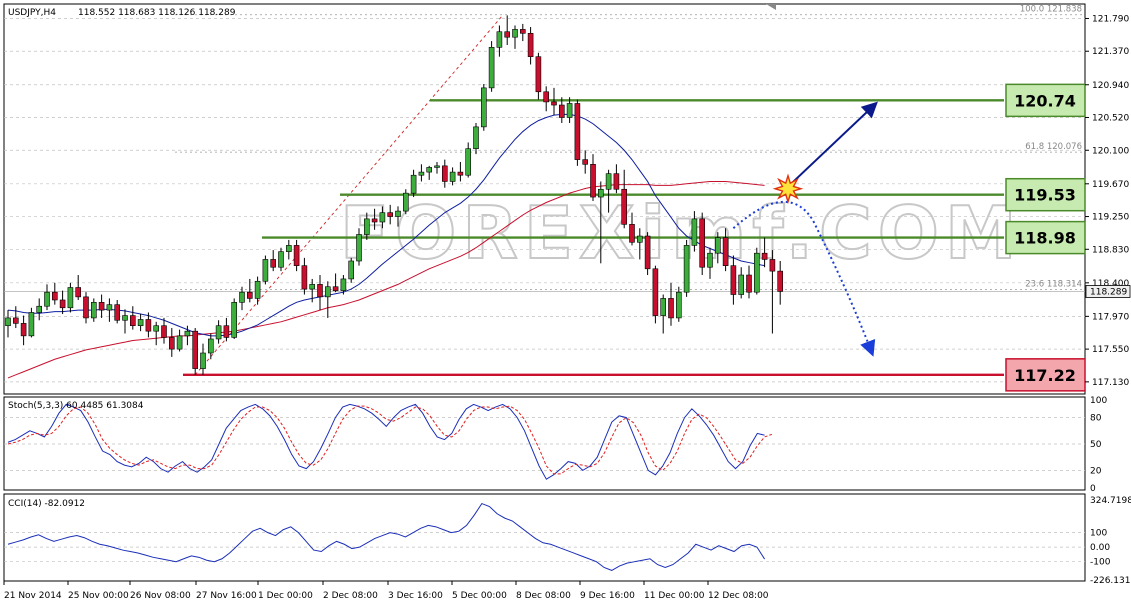 The height and width of the screenshot is (606, 1131). Describe the element at coordinates (1110, 250) in the screenshot. I see `price-label: 118.830` at that location.